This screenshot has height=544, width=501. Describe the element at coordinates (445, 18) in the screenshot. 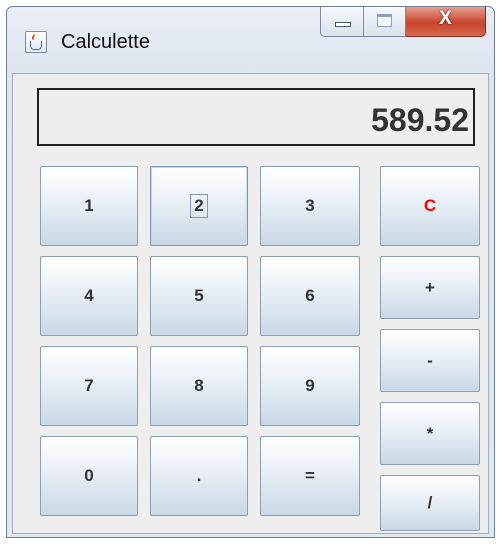

I see `close-icon: X` at that location.